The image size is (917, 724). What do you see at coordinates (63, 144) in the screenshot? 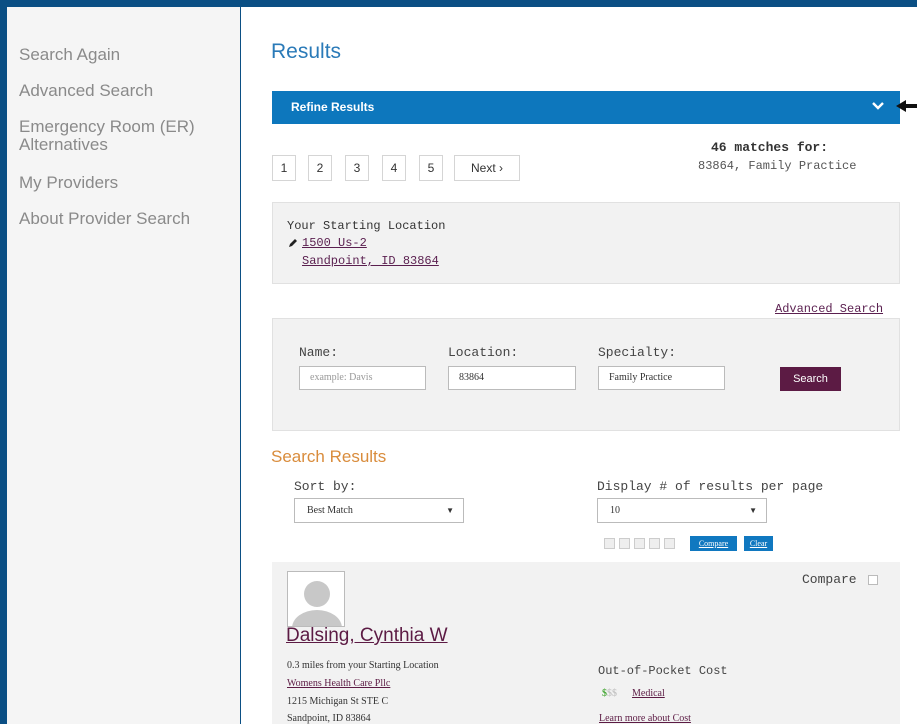
I see `sidebar-item-label: Alternatives` at bounding box center [63, 144].